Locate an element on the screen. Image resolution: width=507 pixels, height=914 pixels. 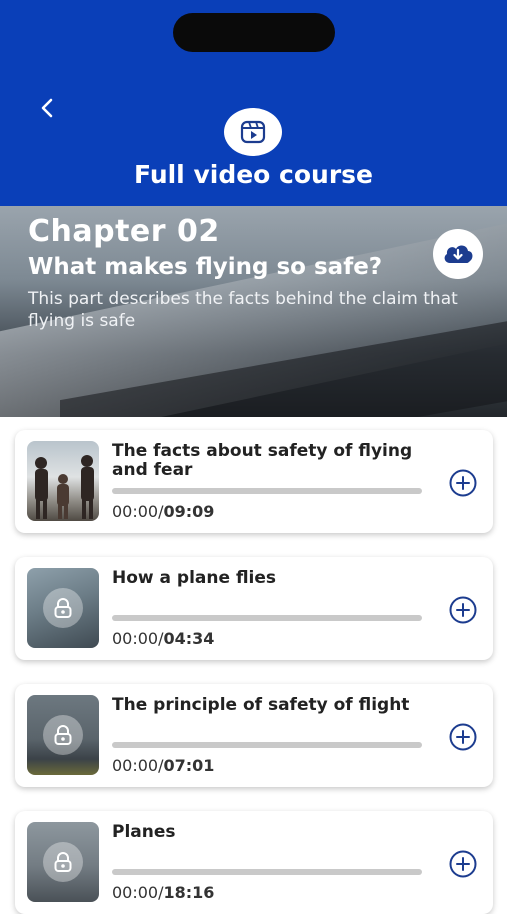
cloud-download-icon is located at coordinates (458, 254).